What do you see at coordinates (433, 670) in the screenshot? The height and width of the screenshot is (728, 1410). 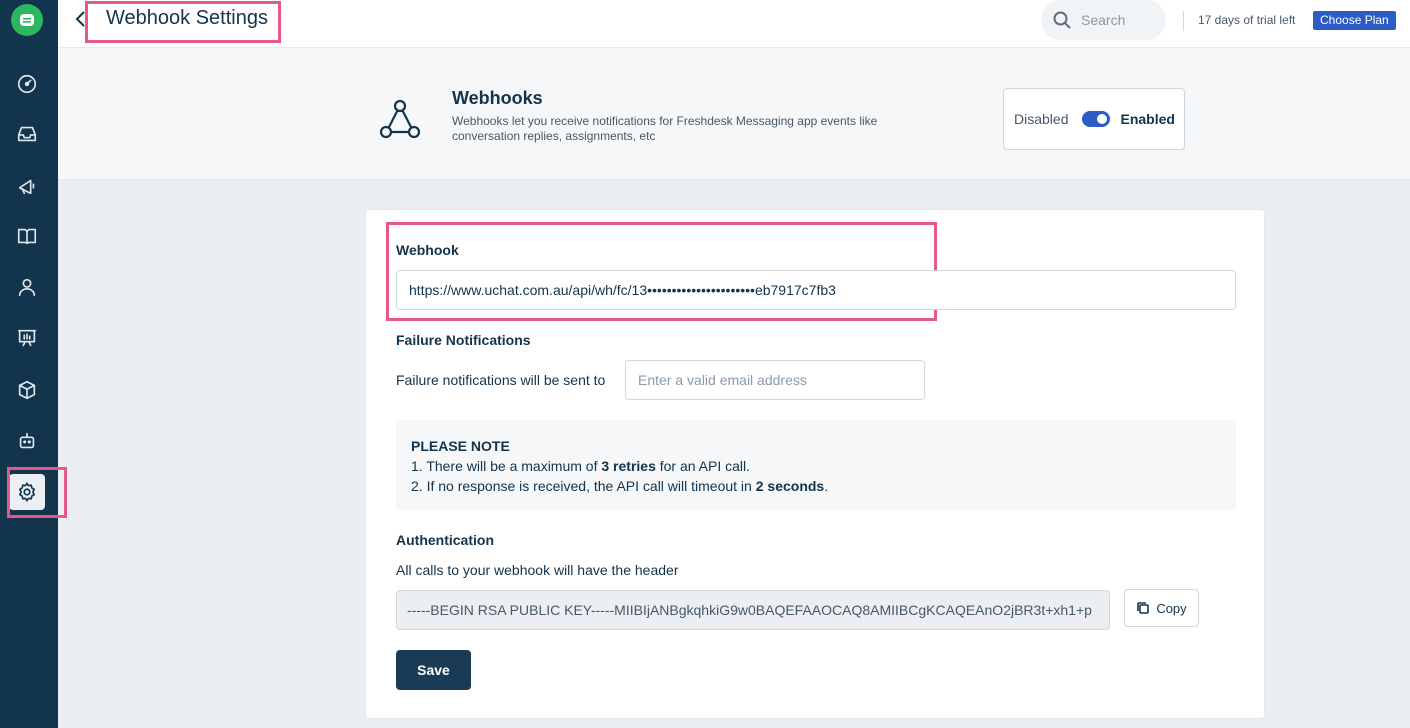 I see `save-button: Save` at bounding box center [433, 670].